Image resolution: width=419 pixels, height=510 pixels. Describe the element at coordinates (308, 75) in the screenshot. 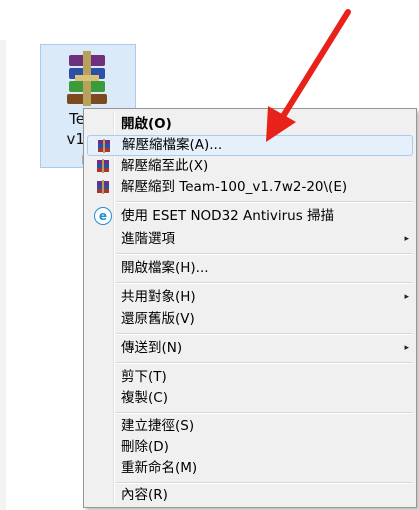

I see `red-arrow-icon` at that location.